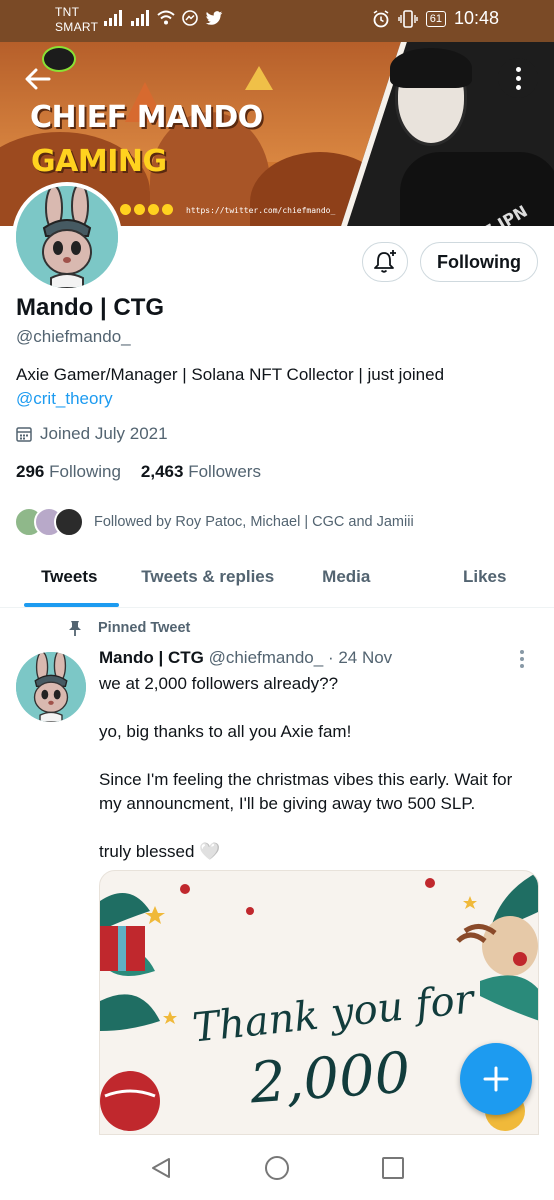 This screenshot has width=554, height=1200. I want to click on followers-label: Followers, so click(224, 471).